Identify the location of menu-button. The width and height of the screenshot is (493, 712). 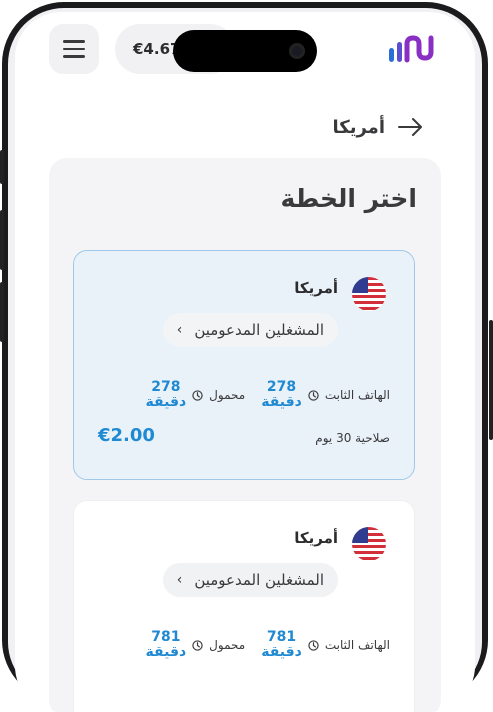
(74, 49).